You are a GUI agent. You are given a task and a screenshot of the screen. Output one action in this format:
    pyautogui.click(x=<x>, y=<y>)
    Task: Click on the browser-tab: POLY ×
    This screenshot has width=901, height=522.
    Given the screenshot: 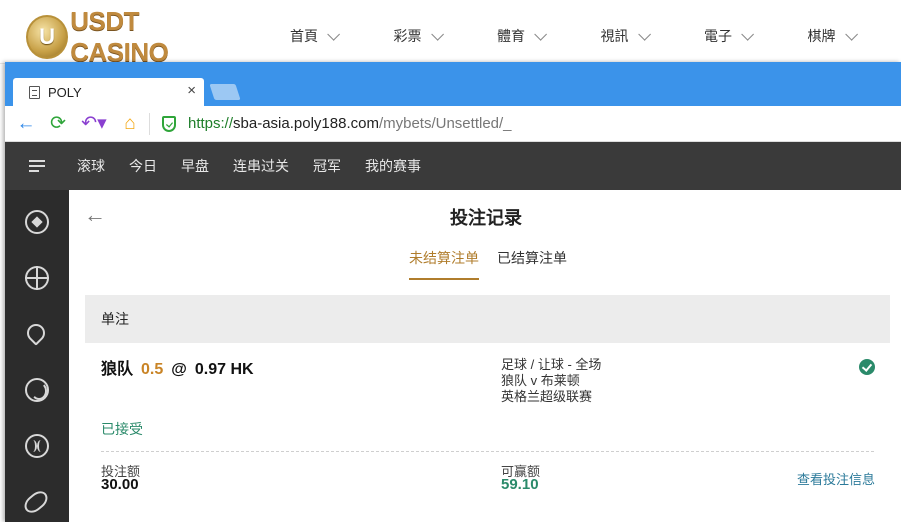 What is the action you would take?
    pyautogui.click(x=108, y=92)
    